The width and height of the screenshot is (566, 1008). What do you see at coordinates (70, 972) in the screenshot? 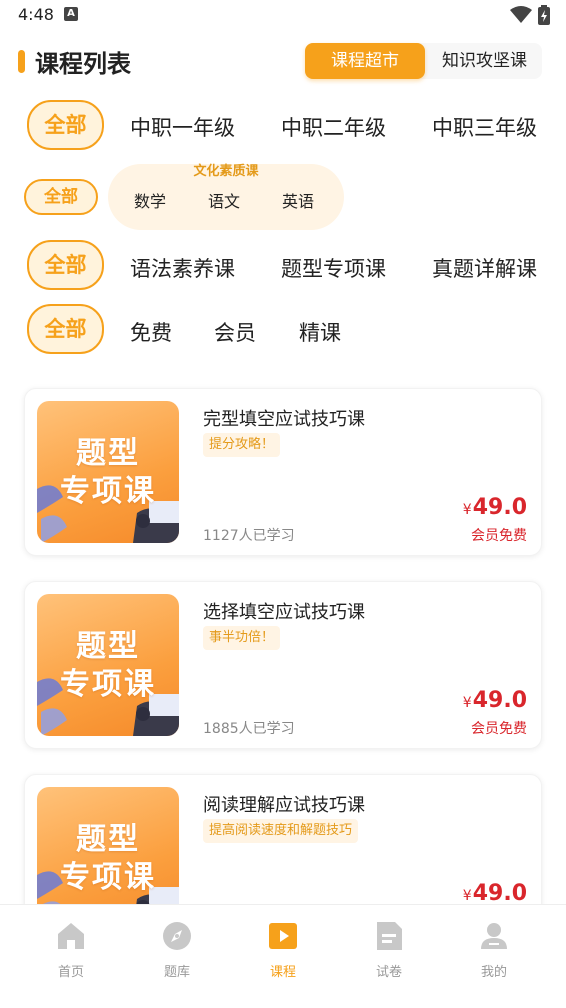
I see `tab-label: 首页` at bounding box center [70, 972].